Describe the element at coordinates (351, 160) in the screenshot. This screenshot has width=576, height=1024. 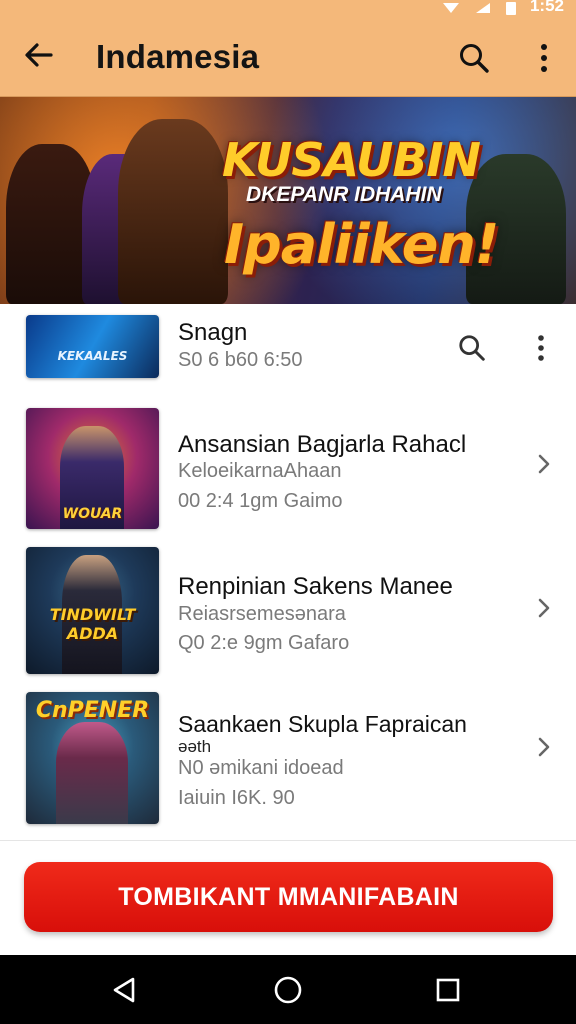
I see `banner-title: KUSAUBIN` at that location.